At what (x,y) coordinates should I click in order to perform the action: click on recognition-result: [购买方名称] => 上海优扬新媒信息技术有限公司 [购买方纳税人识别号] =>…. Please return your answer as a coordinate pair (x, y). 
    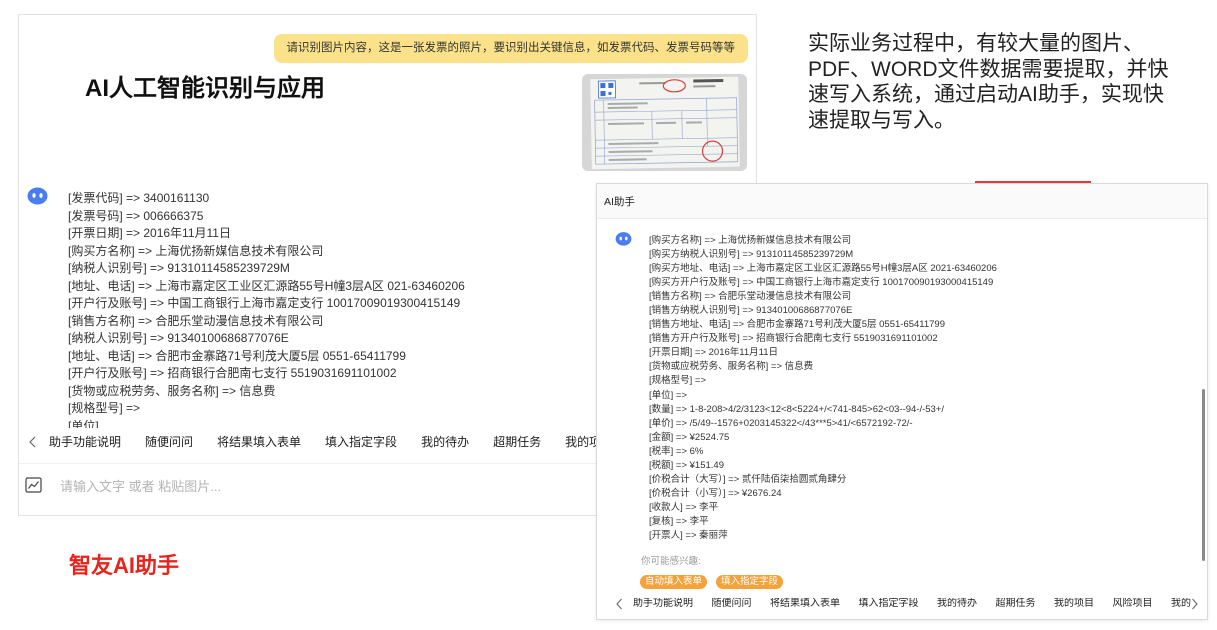
    Looking at the image, I should click on (823, 388).